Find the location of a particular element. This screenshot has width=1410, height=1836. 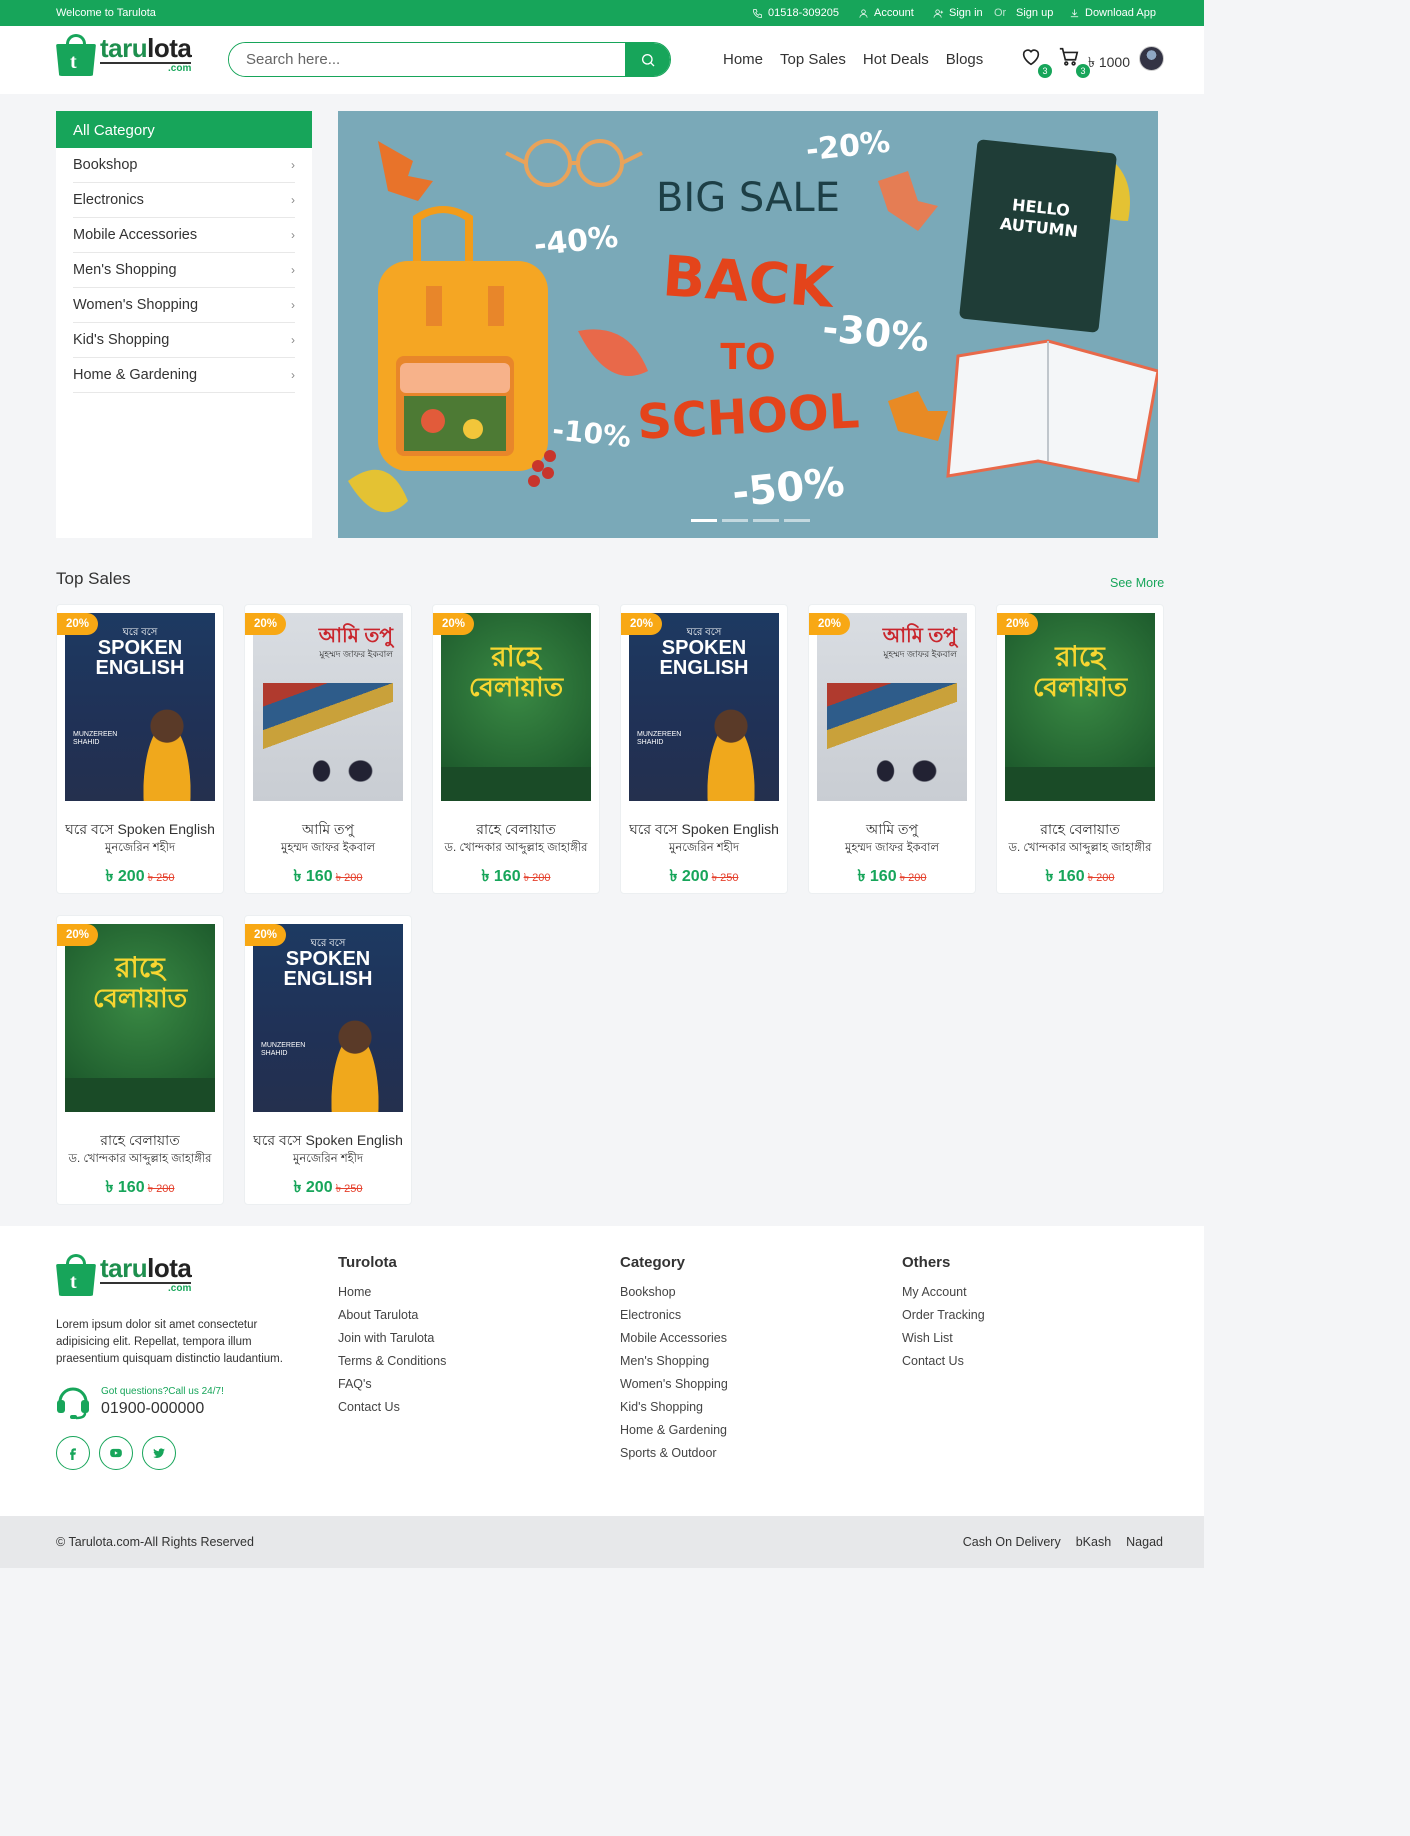

footer-link: Home is located at coordinates (392, 1295).